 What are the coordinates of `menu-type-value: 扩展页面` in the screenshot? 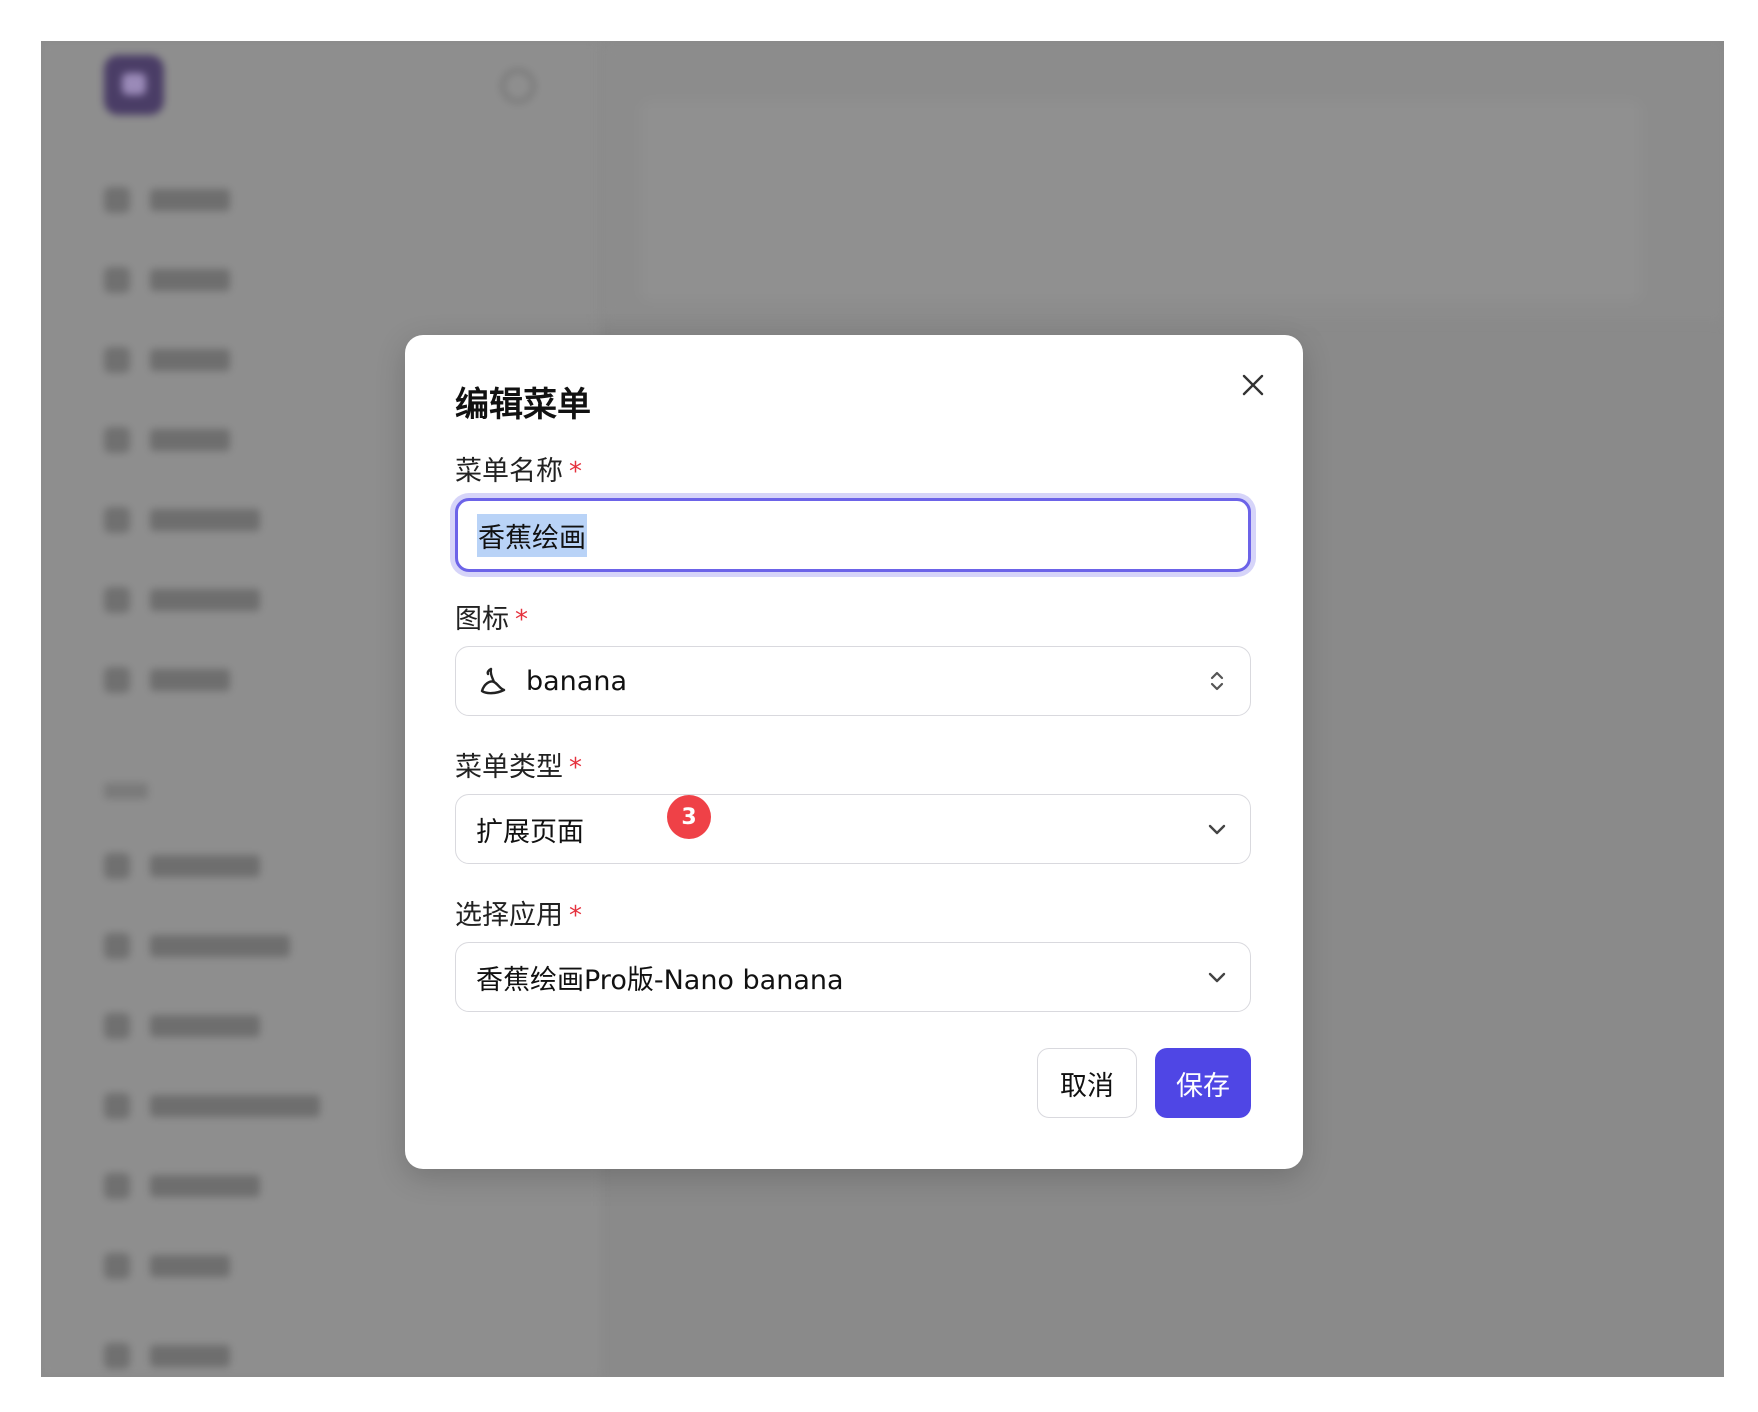 It's located at (530, 832).